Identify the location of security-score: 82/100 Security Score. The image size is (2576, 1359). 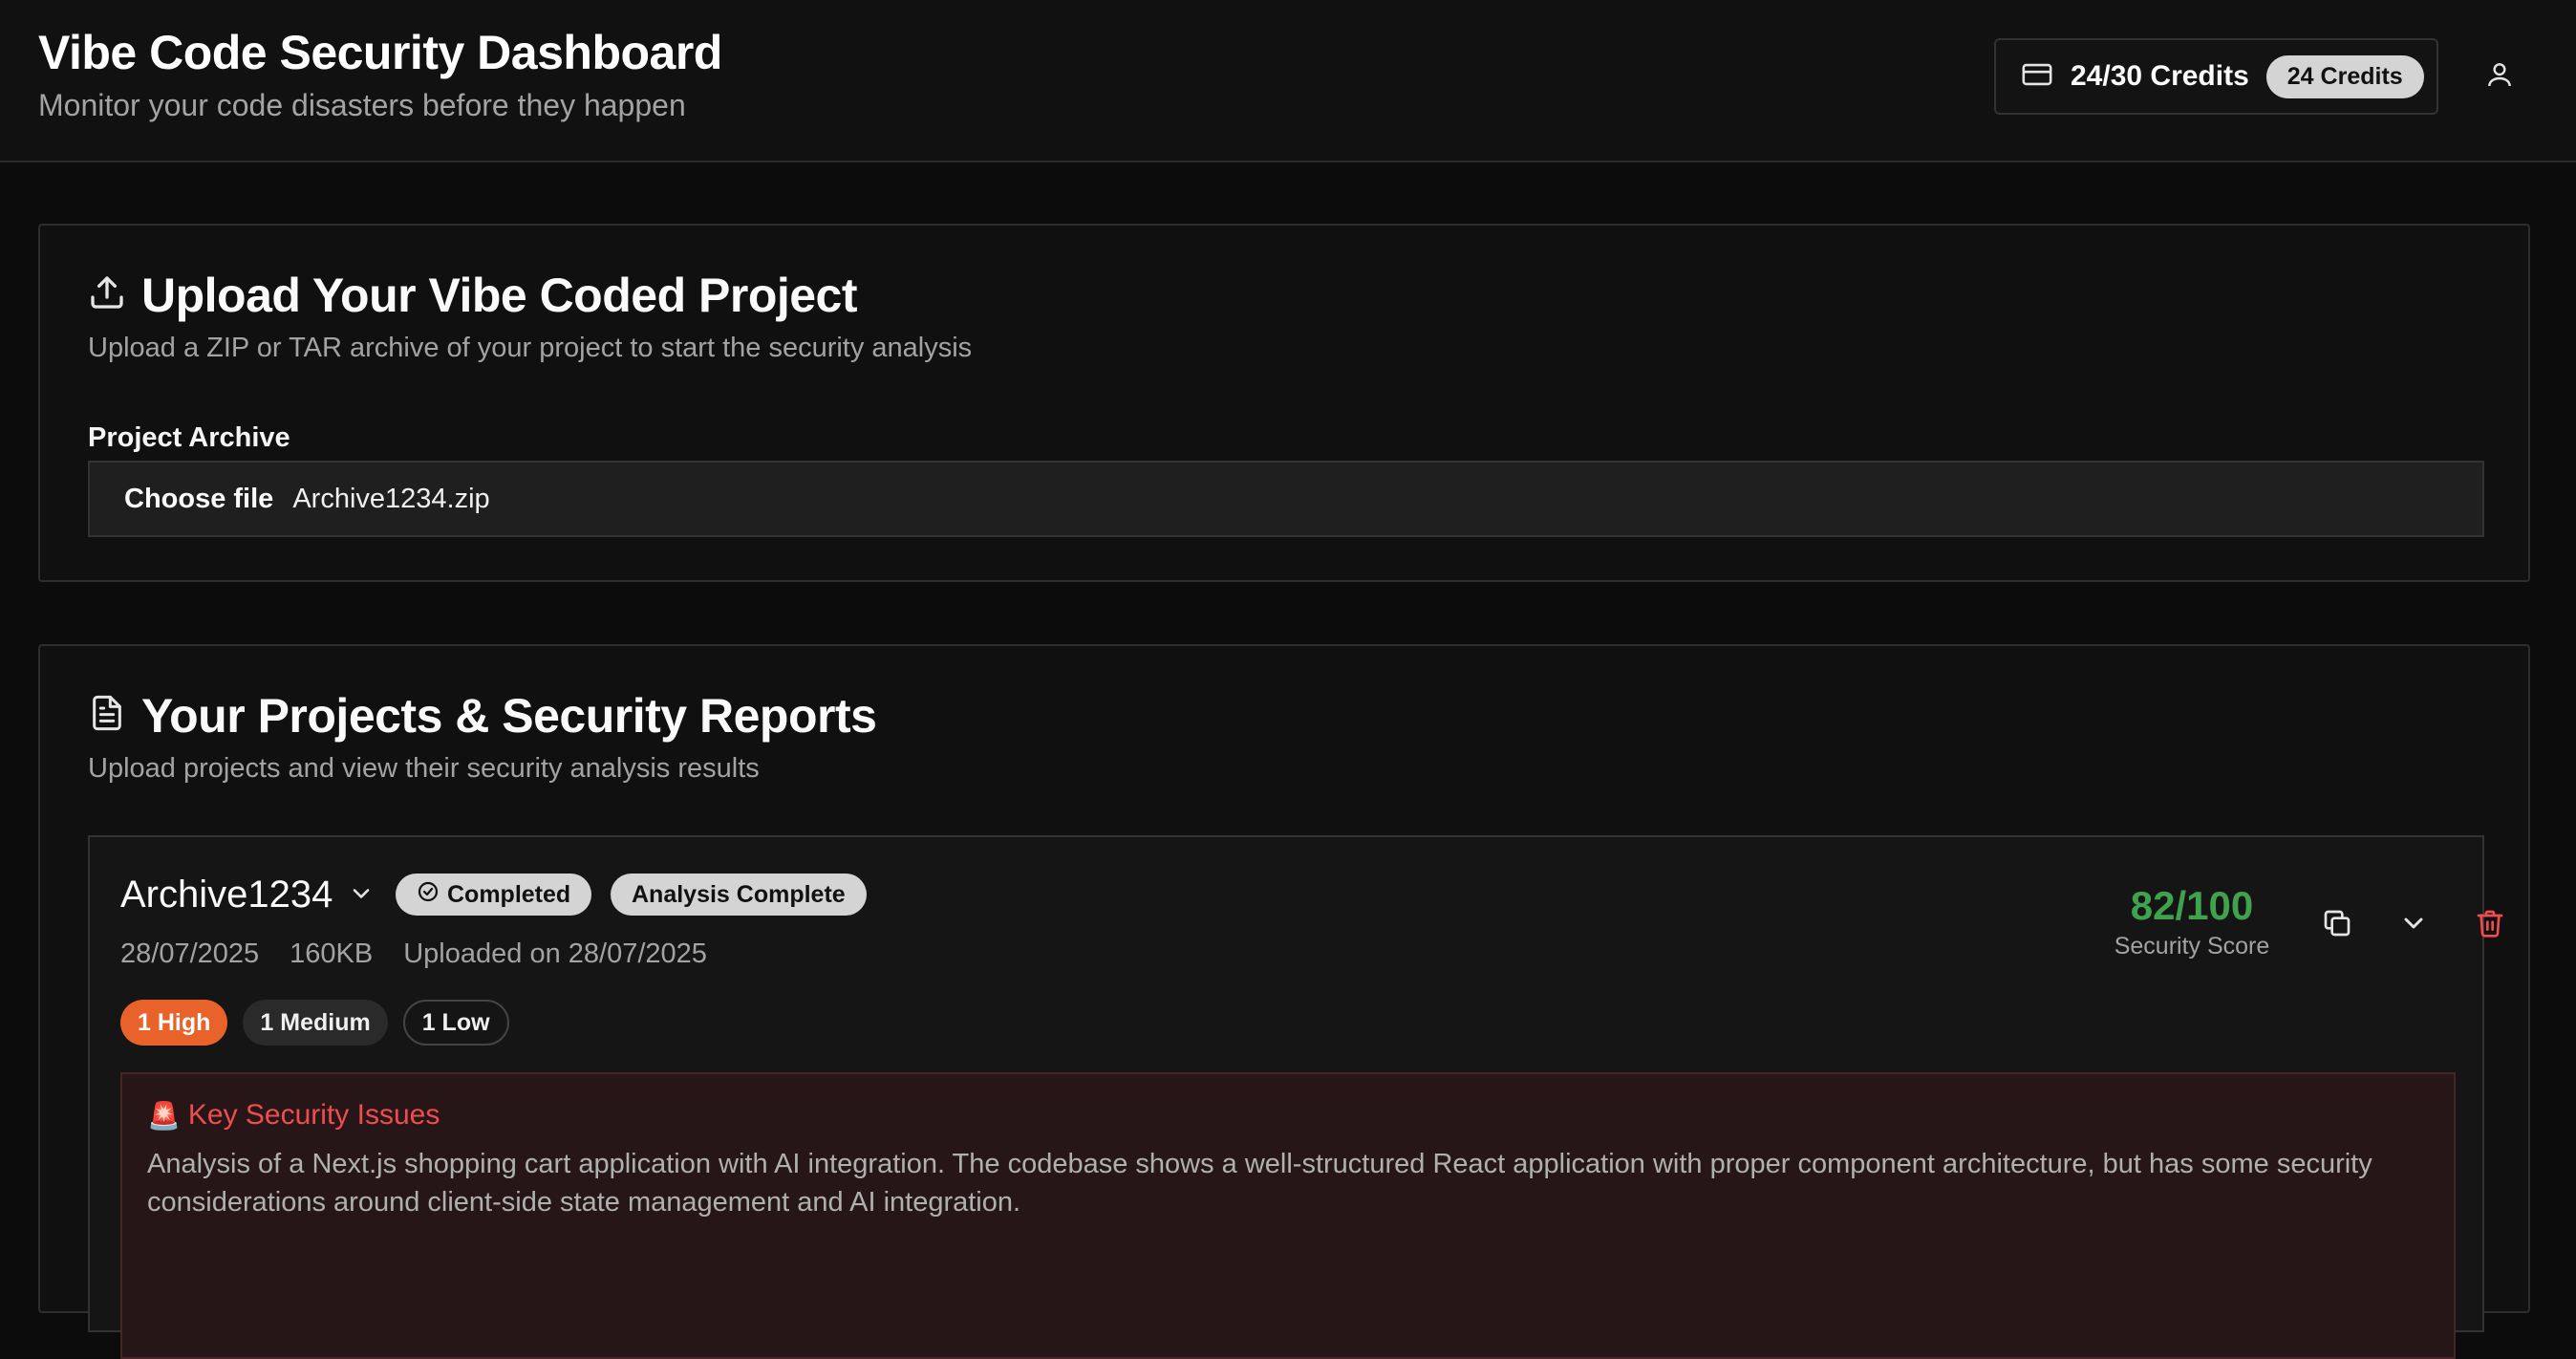
(2192, 921).